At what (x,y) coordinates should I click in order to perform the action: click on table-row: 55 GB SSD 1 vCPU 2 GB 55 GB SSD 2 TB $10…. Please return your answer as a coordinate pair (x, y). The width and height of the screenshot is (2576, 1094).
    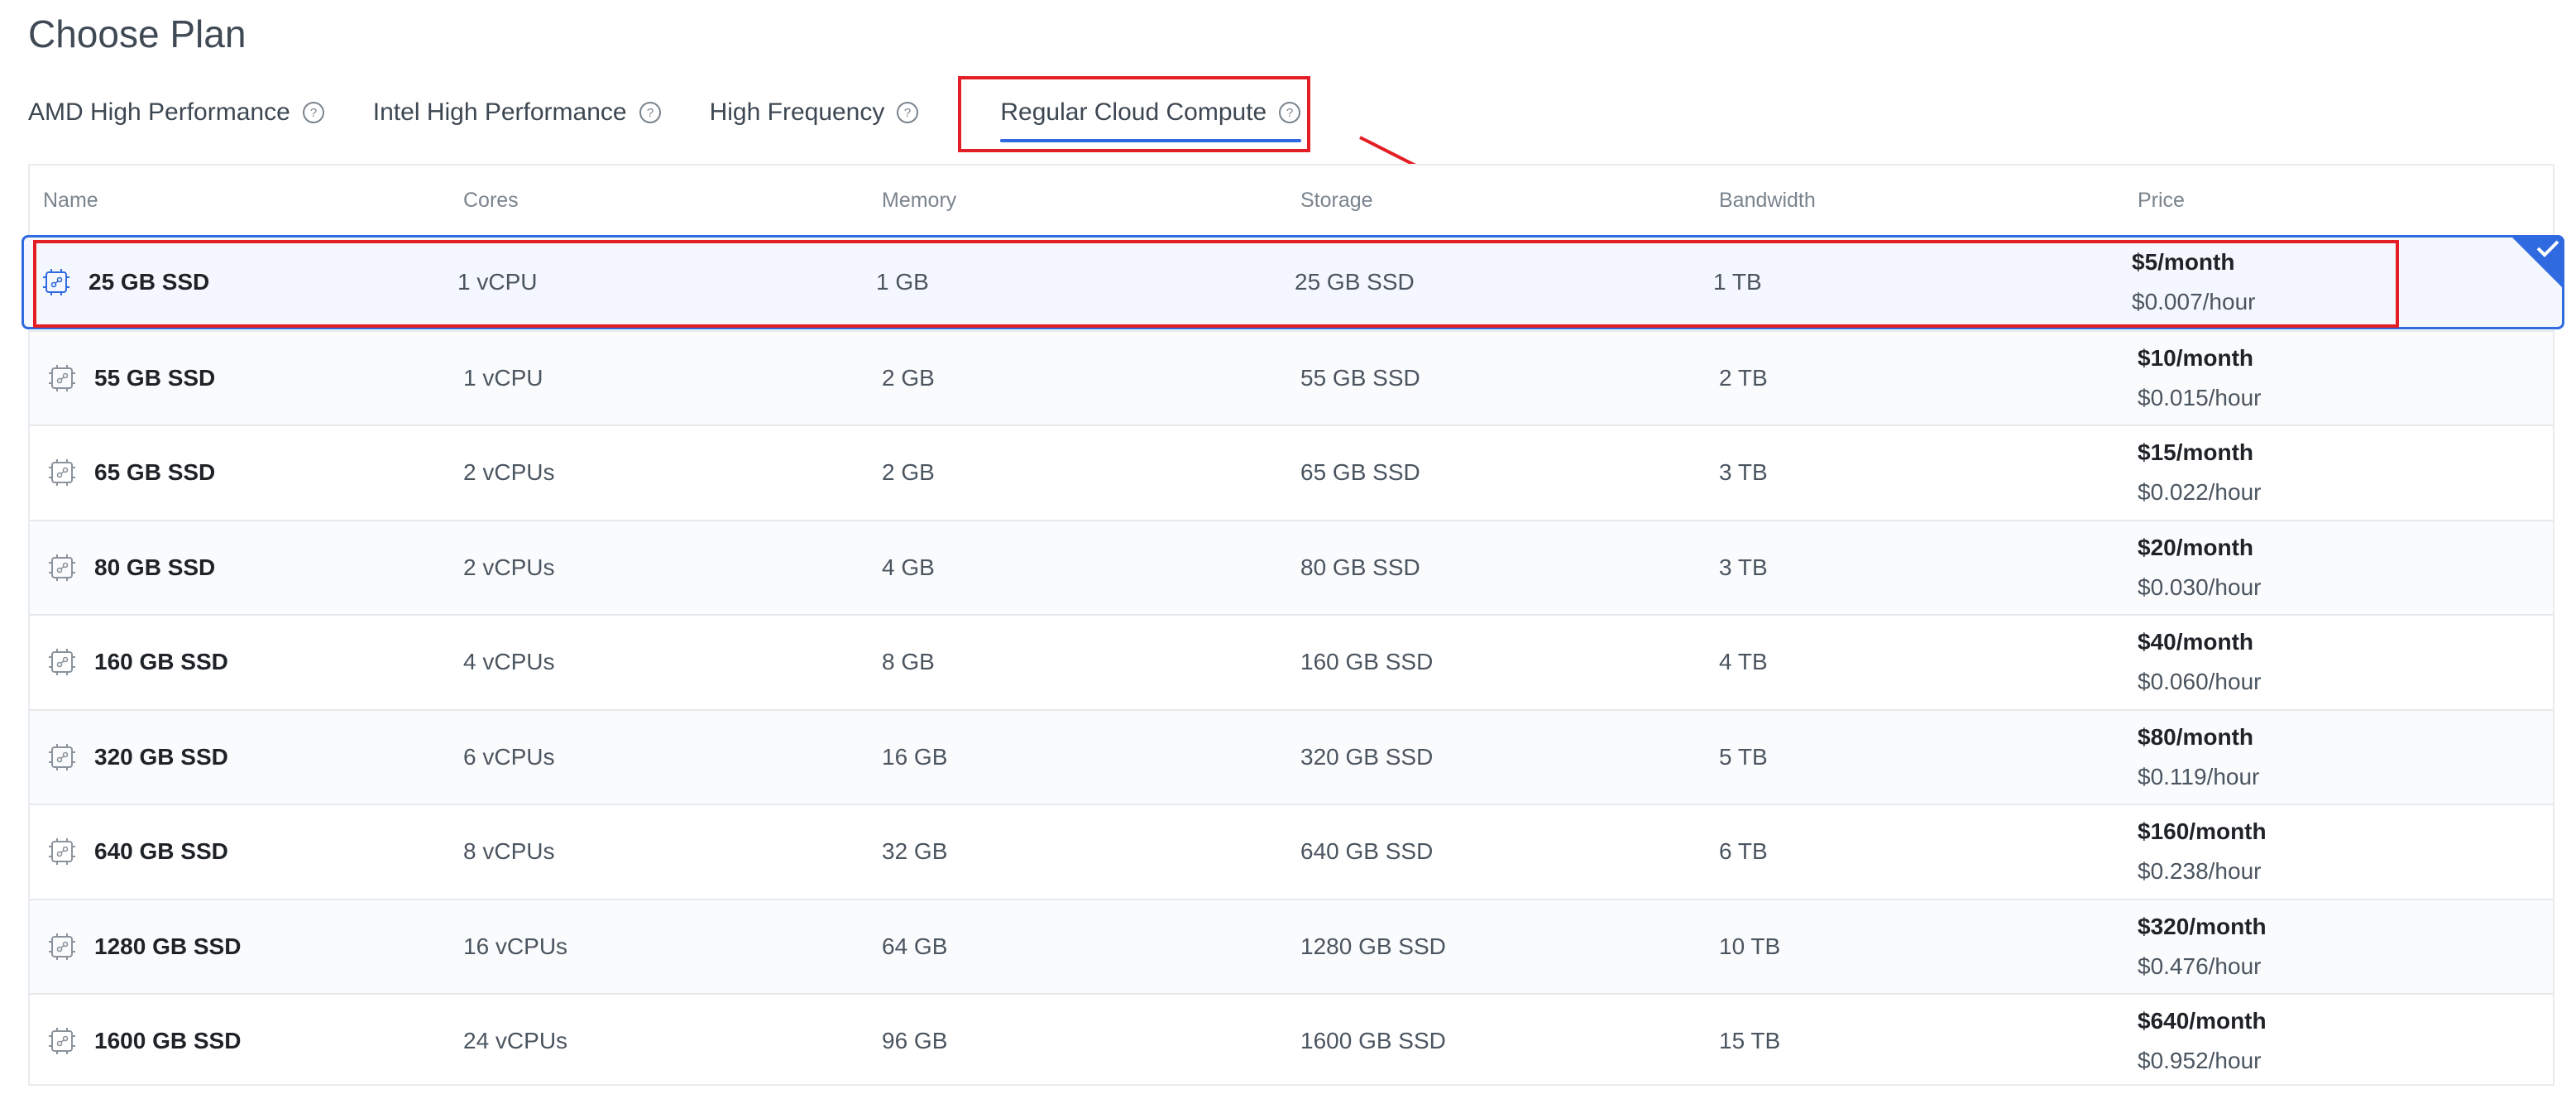
    Looking at the image, I should click on (1291, 377).